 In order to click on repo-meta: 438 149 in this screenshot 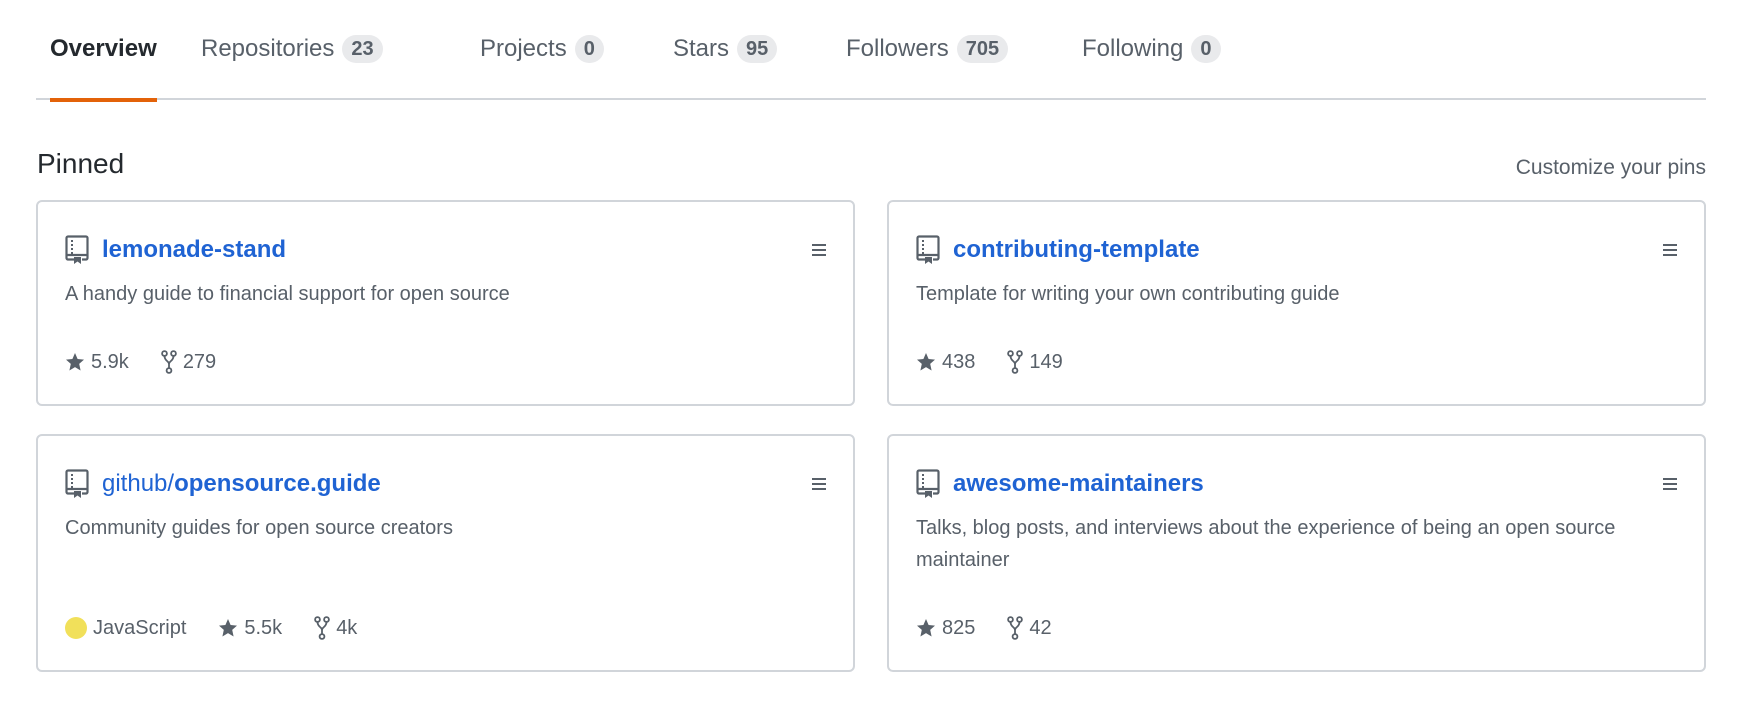, I will do `click(1005, 362)`.